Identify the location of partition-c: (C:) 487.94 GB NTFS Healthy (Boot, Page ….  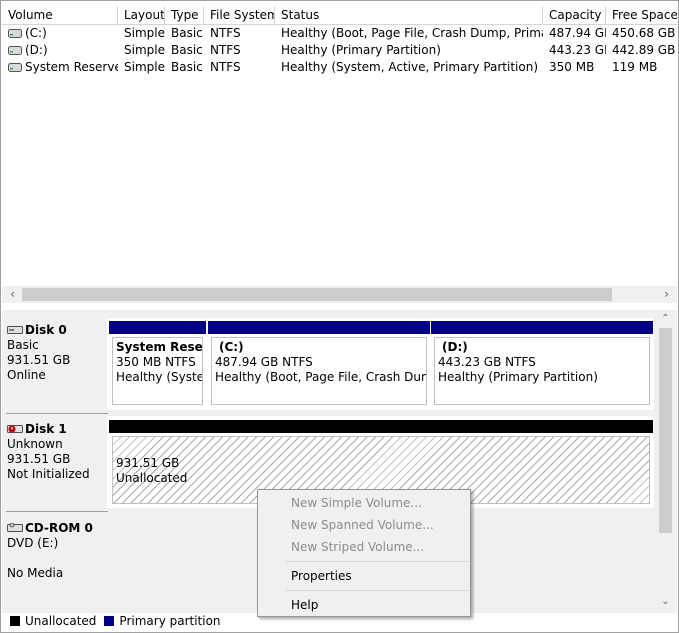
(319, 364).